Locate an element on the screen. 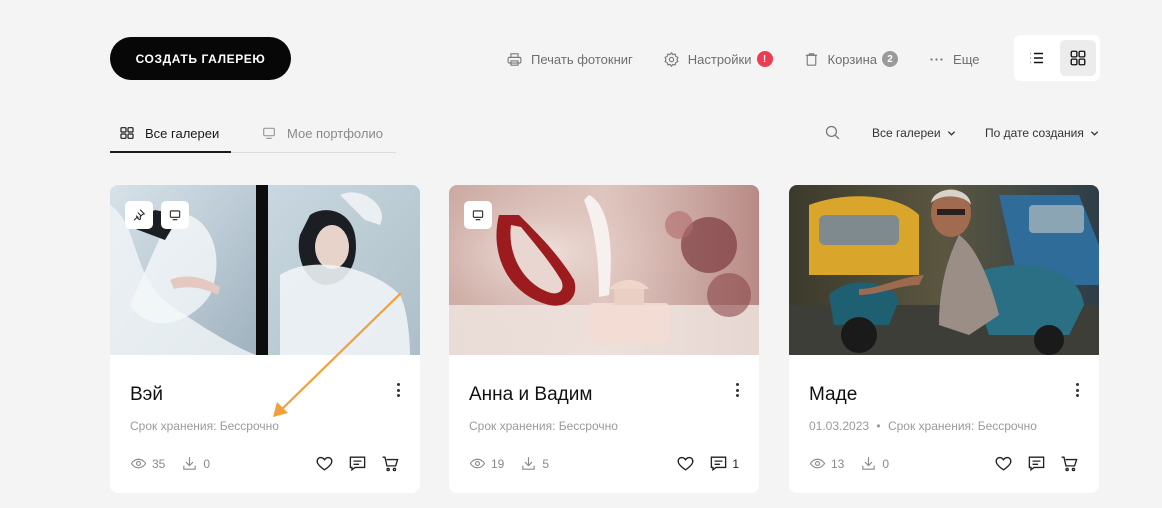 The width and height of the screenshot is (1162, 508). gallery-title: Маде is located at coordinates (833, 395).